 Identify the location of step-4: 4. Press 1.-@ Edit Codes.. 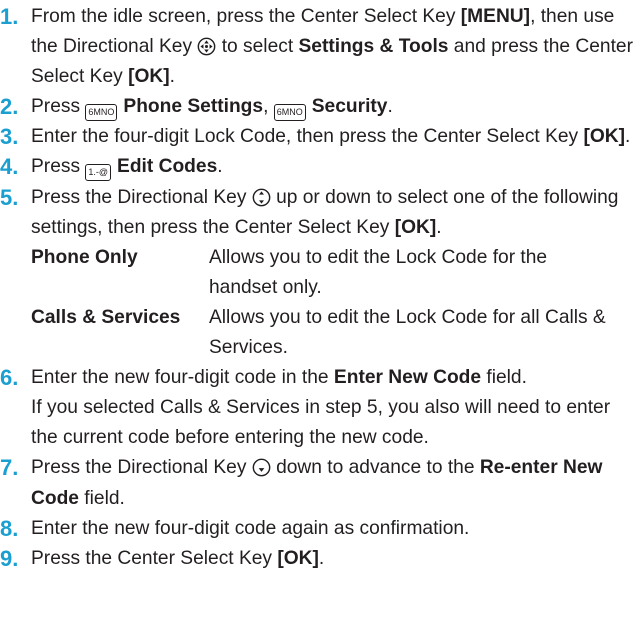
(319, 167).